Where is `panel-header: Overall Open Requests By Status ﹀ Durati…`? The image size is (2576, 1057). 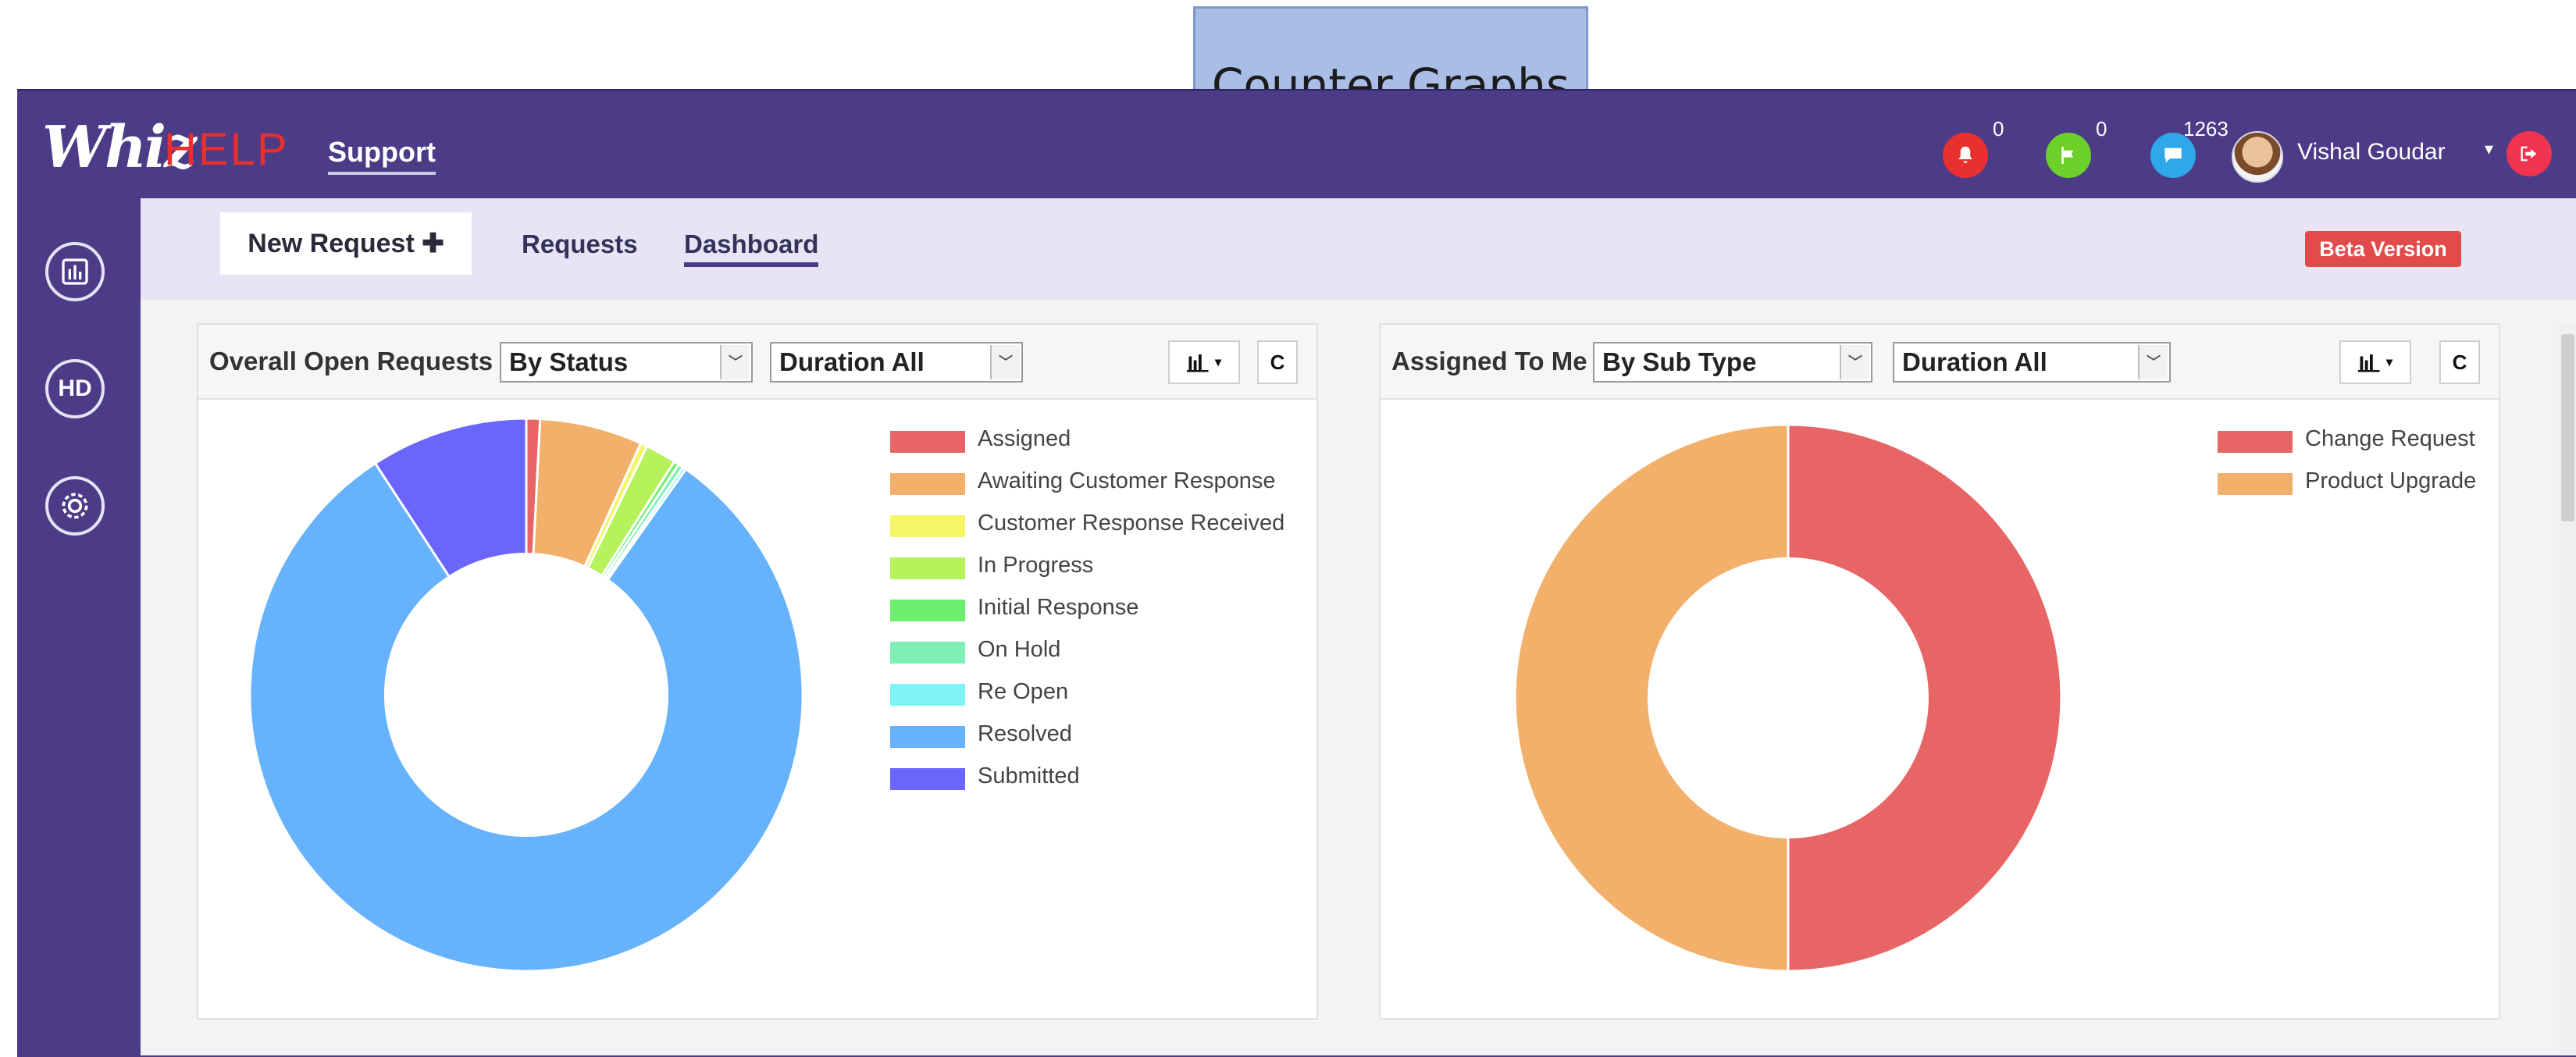
panel-header: Overall Open Requests By Status ﹀ Durati… is located at coordinates (757, 362).